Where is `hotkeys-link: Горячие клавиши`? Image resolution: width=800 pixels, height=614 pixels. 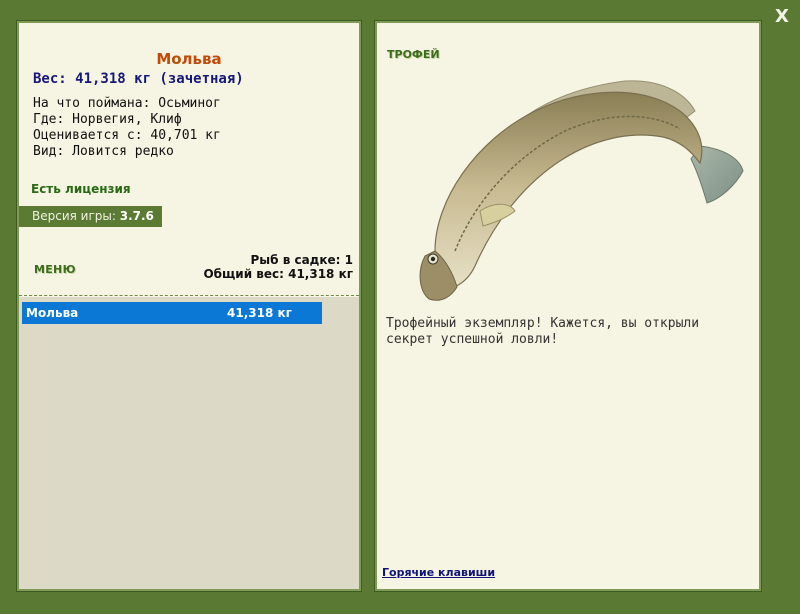 hotkeys-link: Горячие клавиши is located at coordinates (438, 572).